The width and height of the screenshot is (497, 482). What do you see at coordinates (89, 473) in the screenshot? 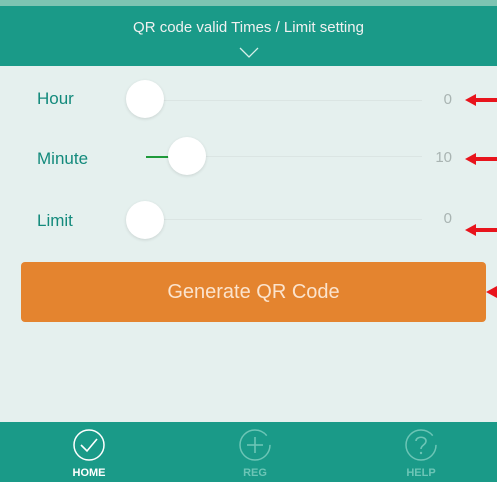
I see `nav-home-label: HOME` at bounding box center [89, 473].